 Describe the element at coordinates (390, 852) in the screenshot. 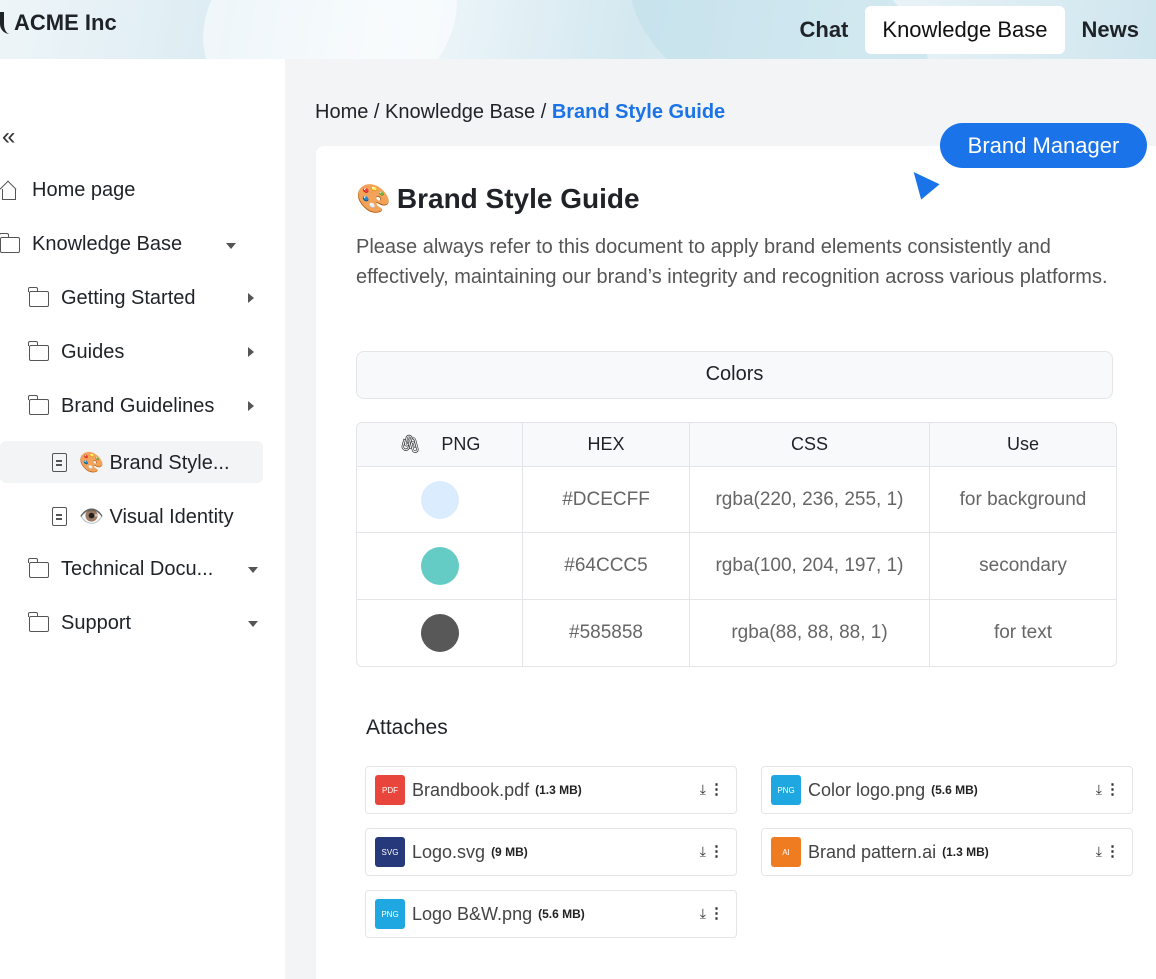

I see `svg-file-icon: SVG` at that location.